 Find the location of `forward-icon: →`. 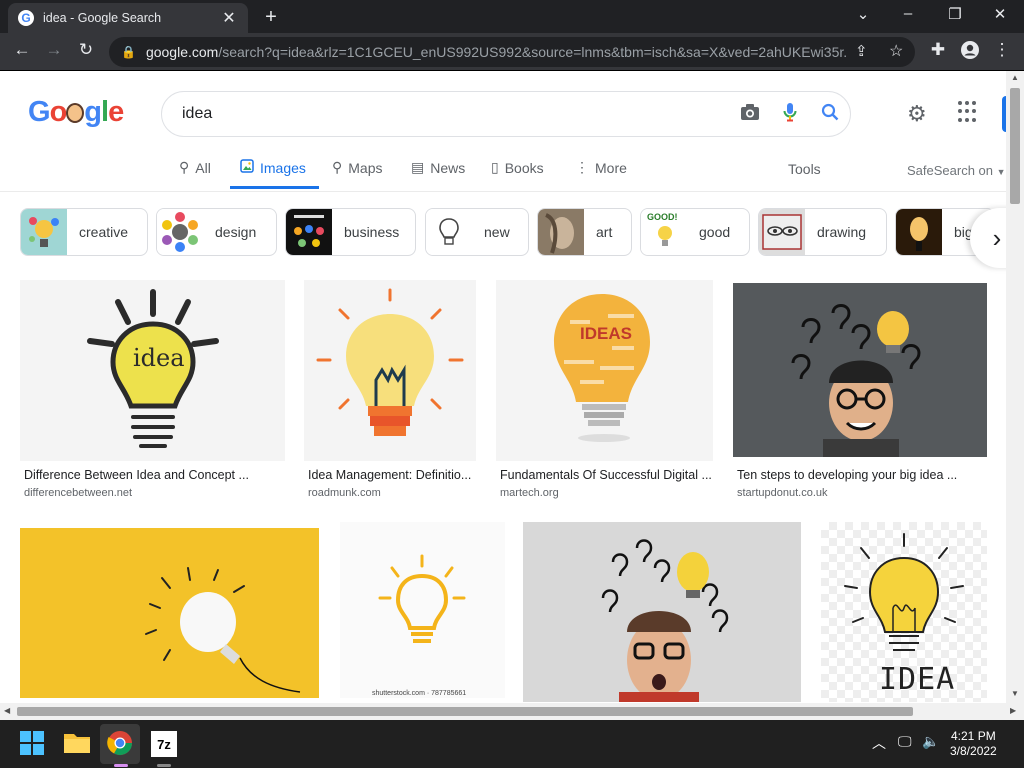

forward-icon: → is located at coordinates (54, 50).